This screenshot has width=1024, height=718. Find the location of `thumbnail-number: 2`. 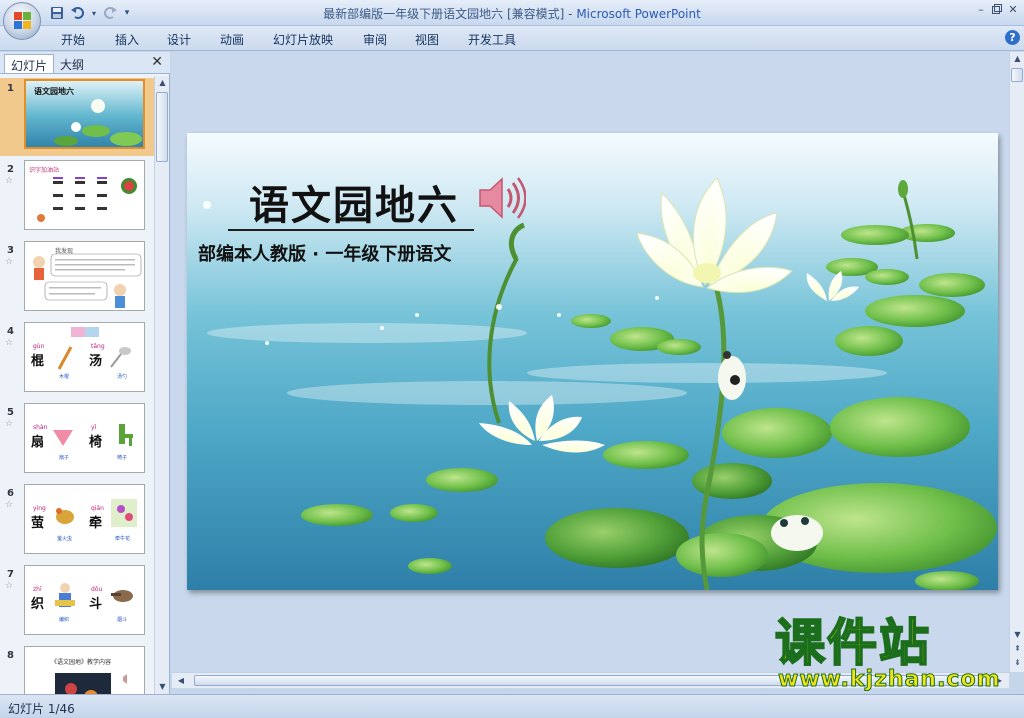

thumbnail-number: 2 is located at coordinates (10, 169).